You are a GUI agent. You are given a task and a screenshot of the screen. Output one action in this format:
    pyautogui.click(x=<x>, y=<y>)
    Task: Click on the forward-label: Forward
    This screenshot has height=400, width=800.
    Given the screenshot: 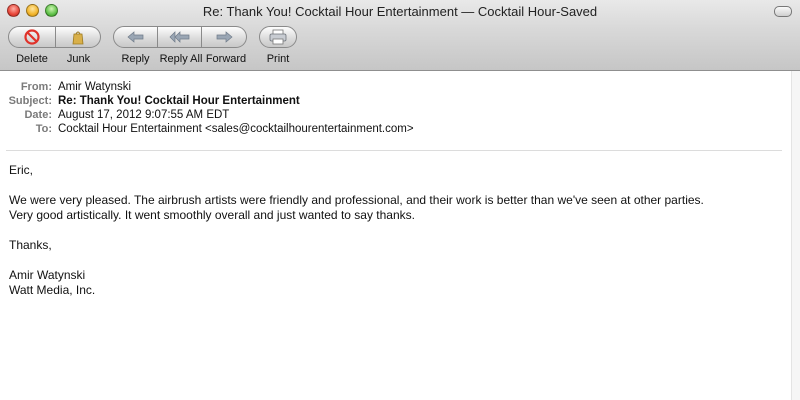 What is the action you would take?
    pyautogui.click(x=226, y=59)
    